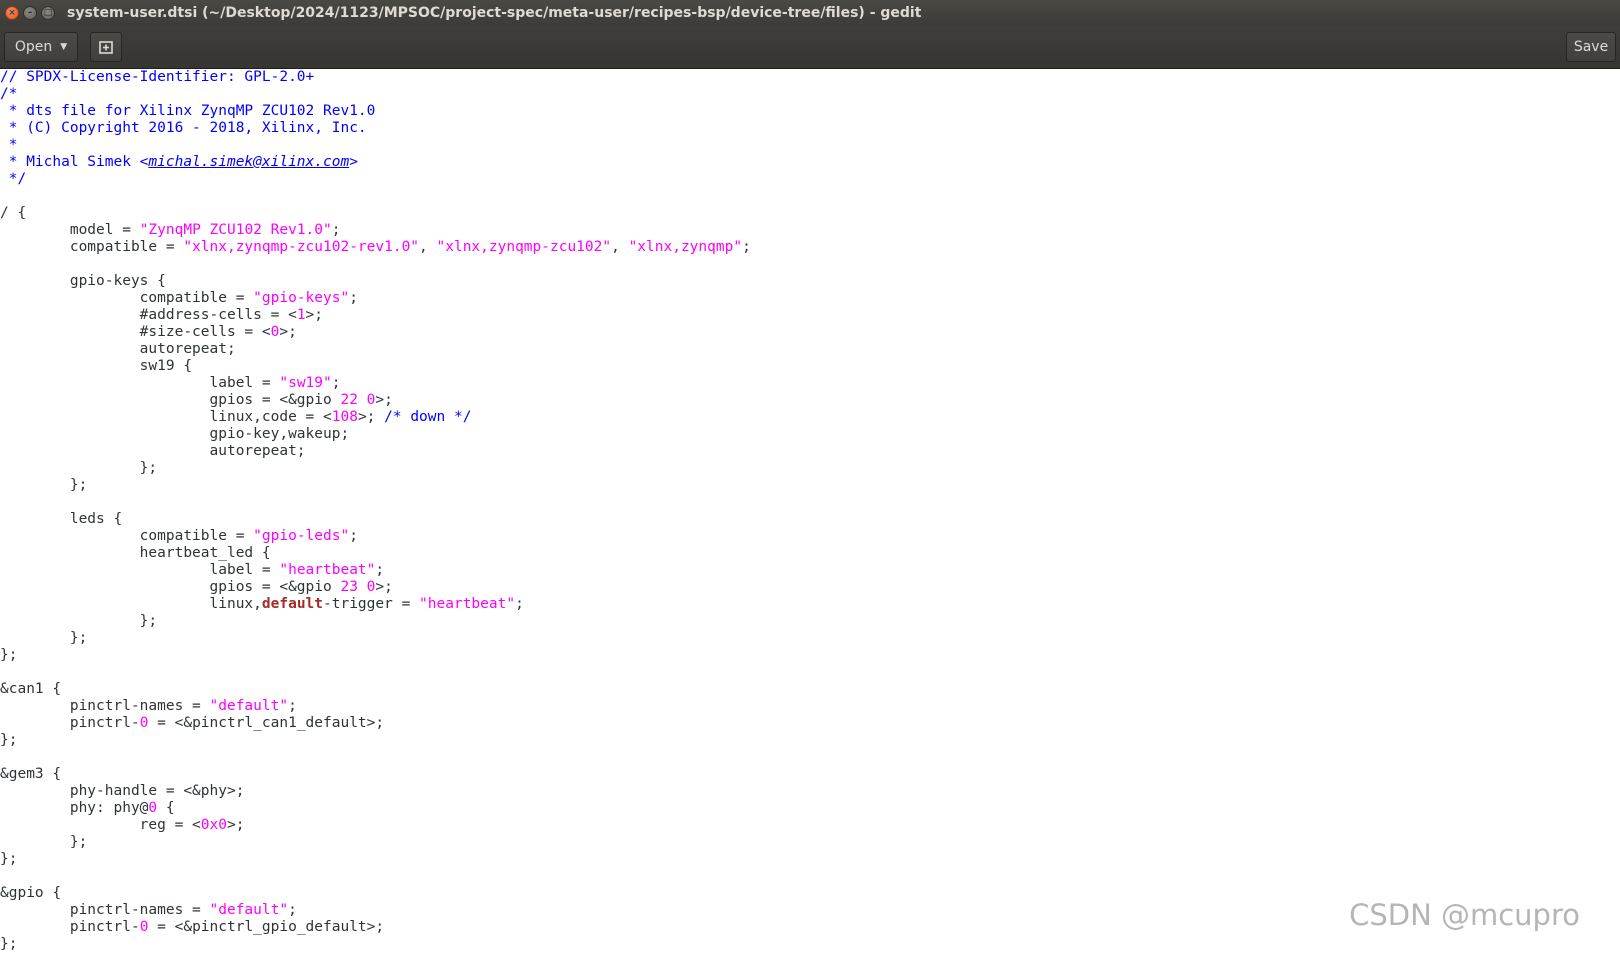  I want to click on code-token: heartbeat_led {, so click(135, 553).